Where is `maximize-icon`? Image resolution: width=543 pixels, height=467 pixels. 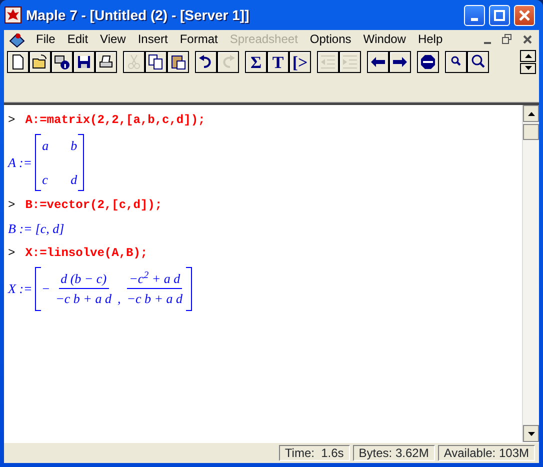
maximize-icon is located at coordinates (499, 15).